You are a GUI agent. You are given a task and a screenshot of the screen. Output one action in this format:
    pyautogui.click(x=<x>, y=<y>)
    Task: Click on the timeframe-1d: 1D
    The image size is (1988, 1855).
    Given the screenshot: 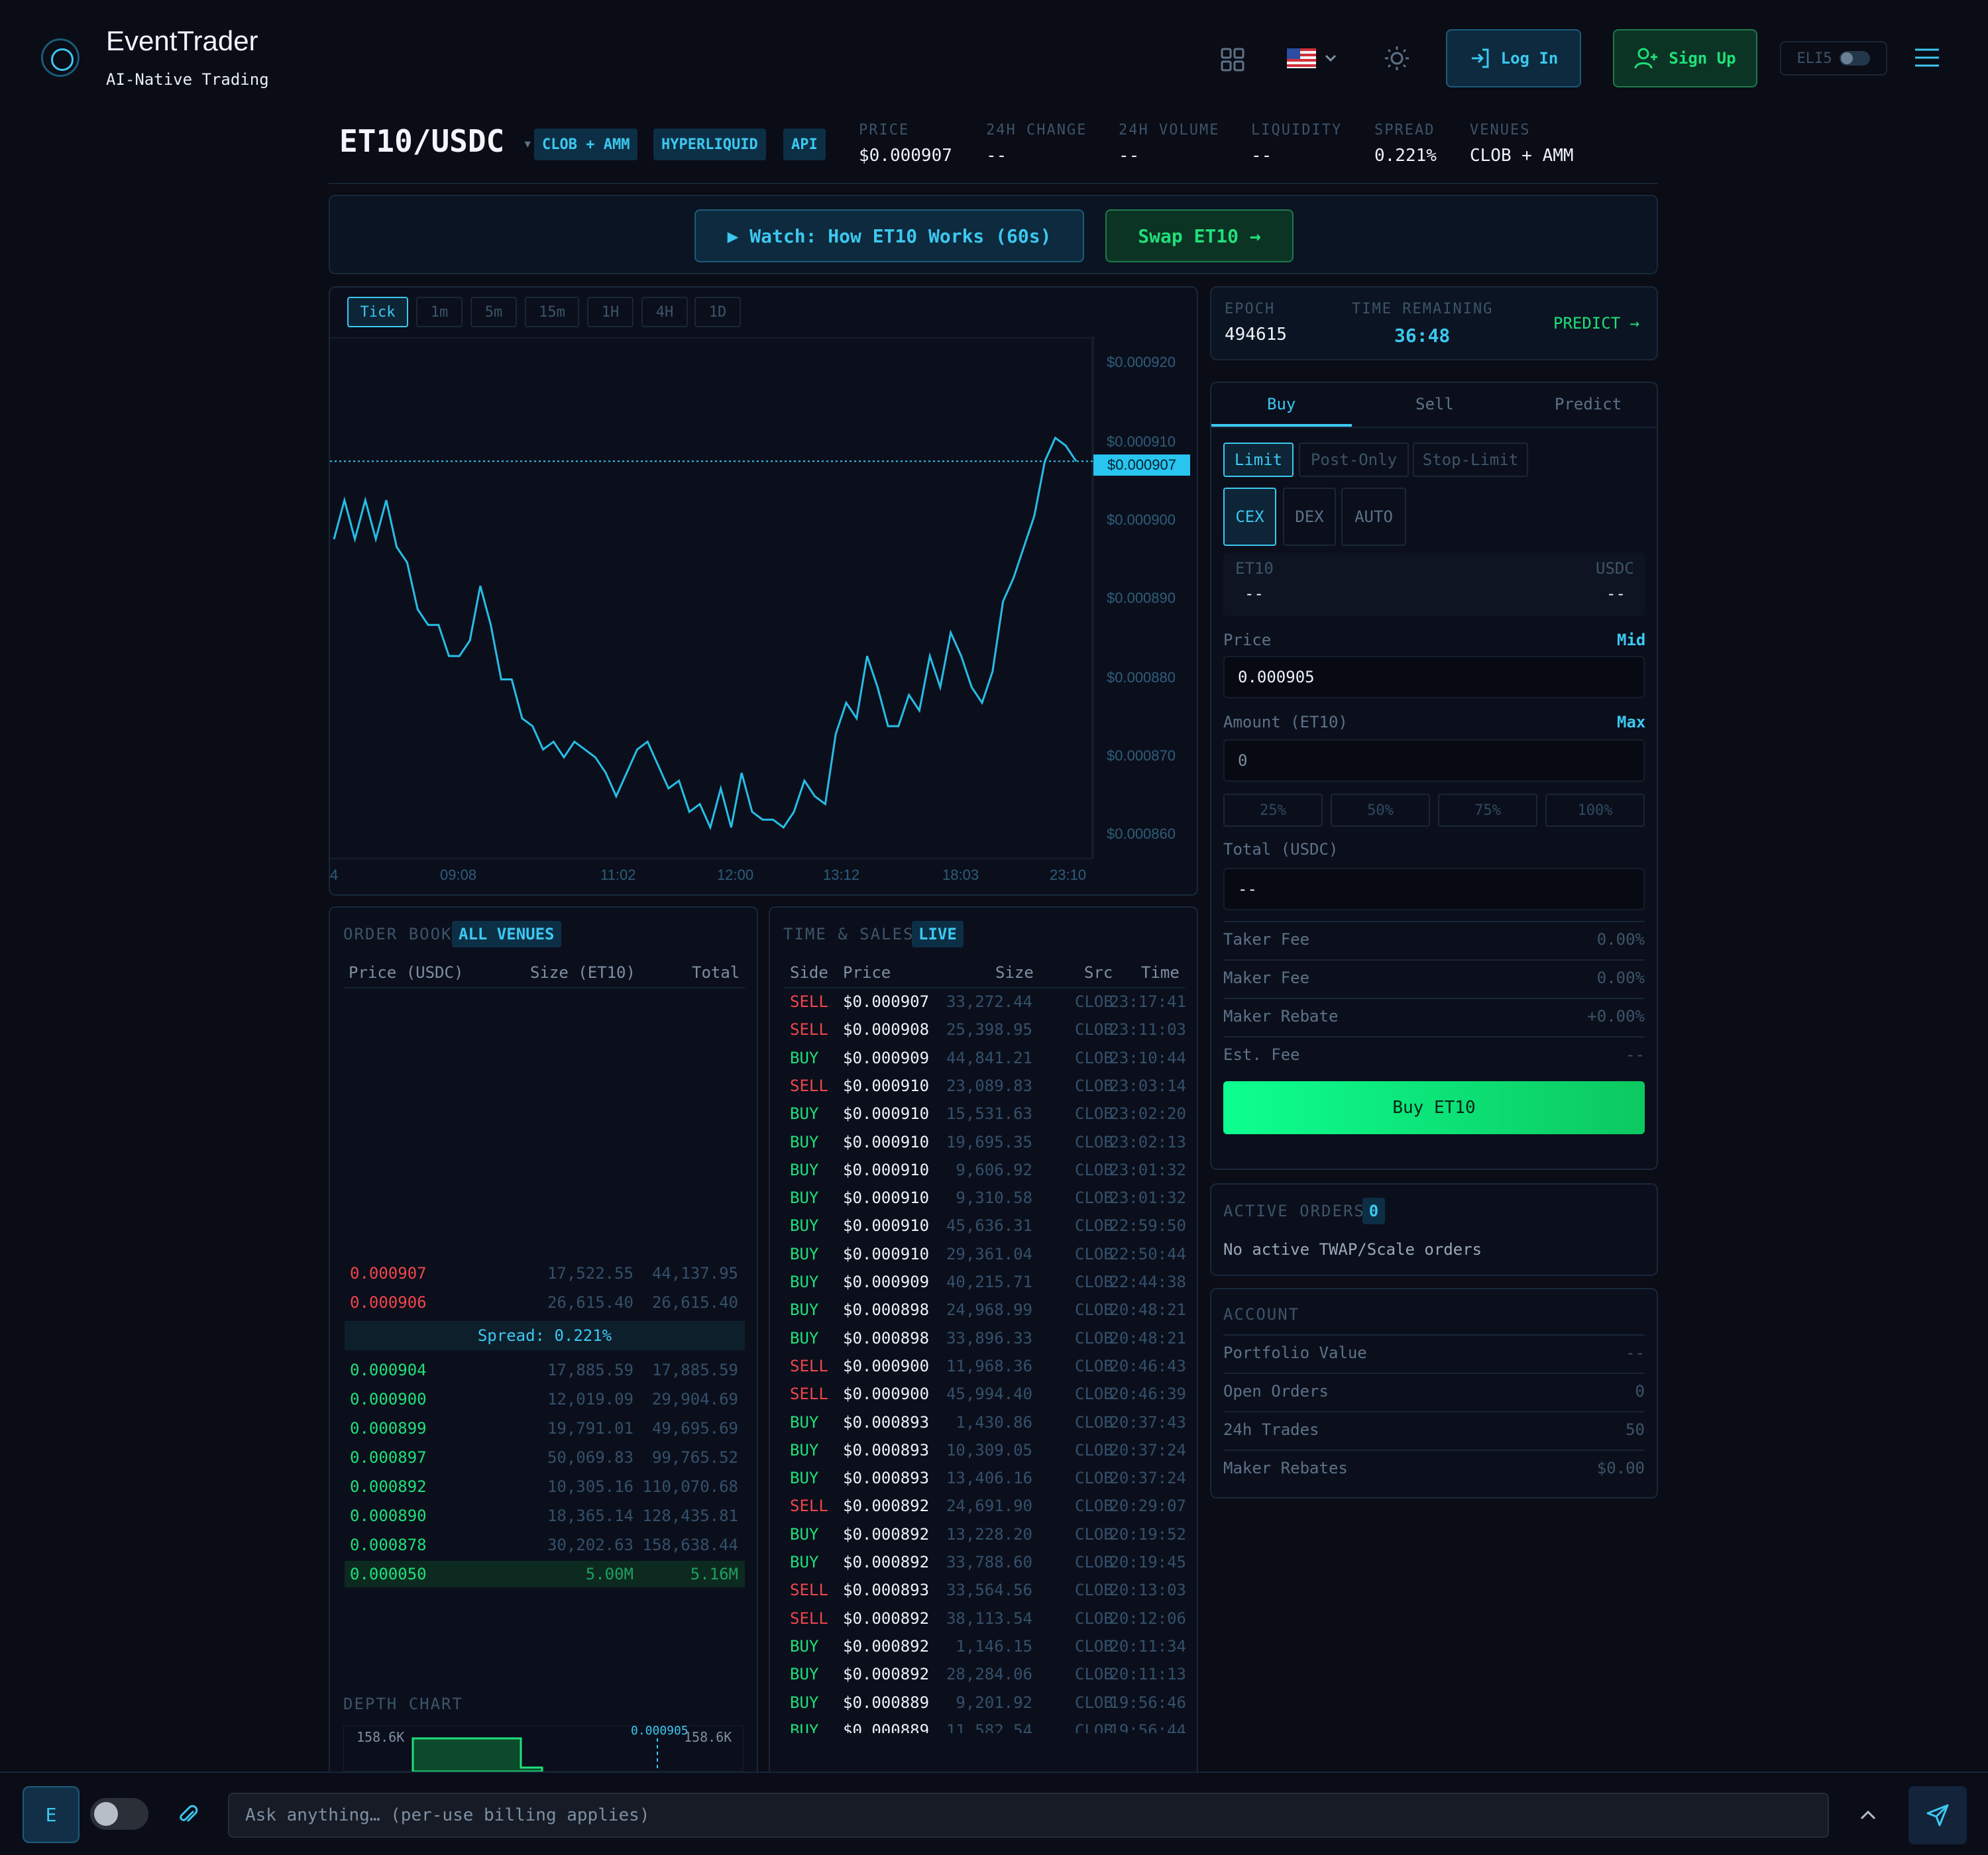 What is the action you would take?
    pyautogui.click(x=717, y=312)
    